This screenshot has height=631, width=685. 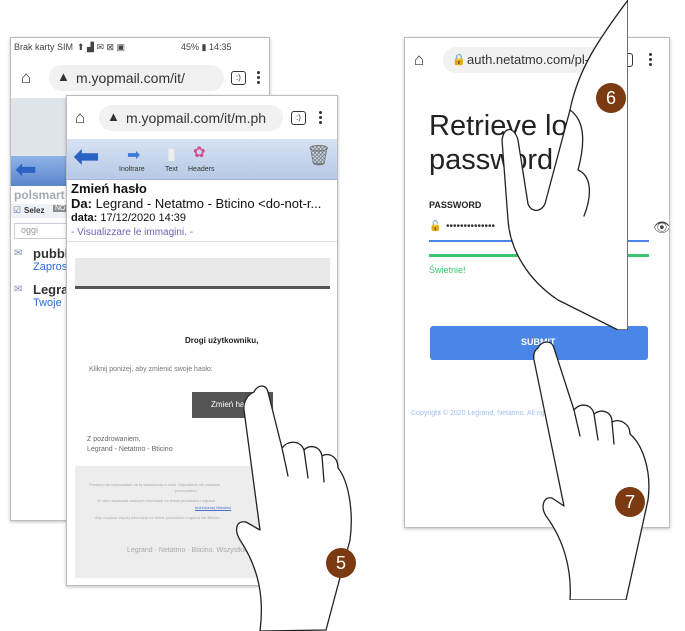 What do you see at coordinates (34, 210) in the screenshot?
I see `select-label: Selez` at bounding box center [34, 210].